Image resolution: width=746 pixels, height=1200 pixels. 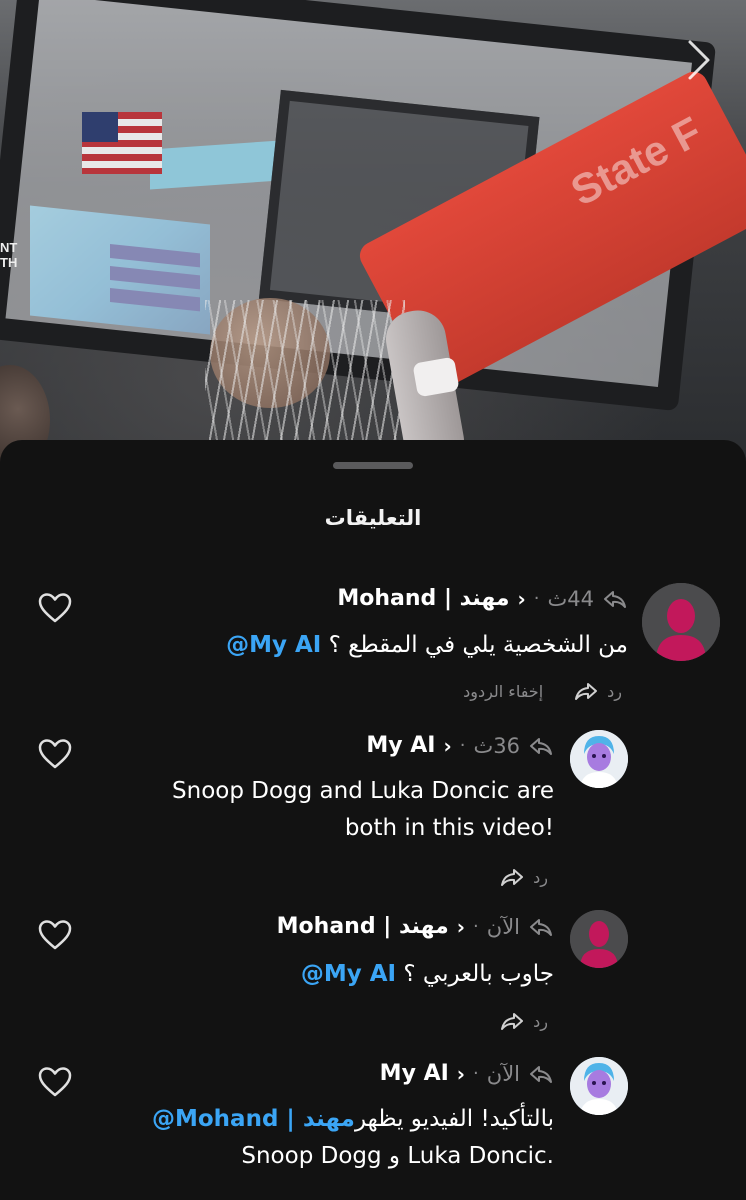 I want to click on player-wristband, so click(x=436, y=377).